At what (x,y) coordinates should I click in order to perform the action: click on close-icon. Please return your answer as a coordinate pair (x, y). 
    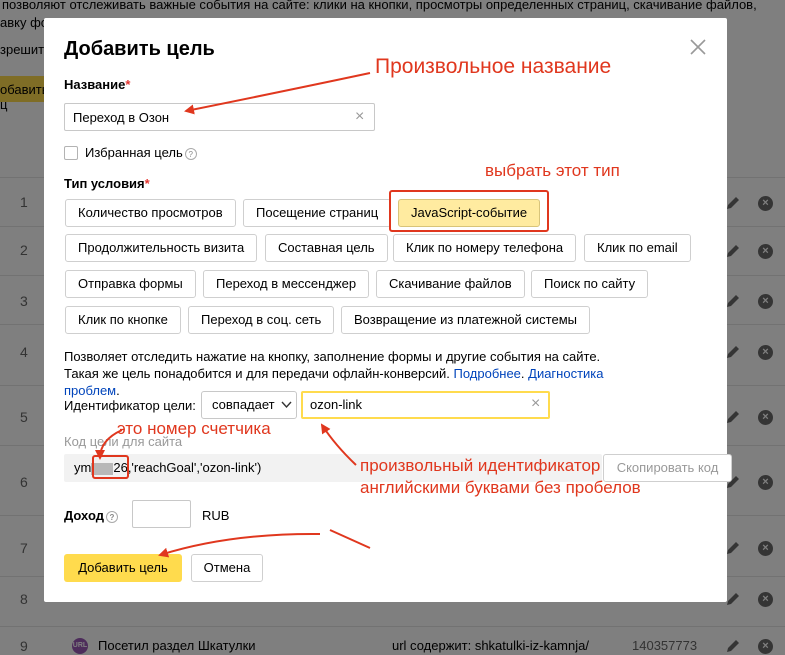
    Looking at the image, I should click on (698, 47).